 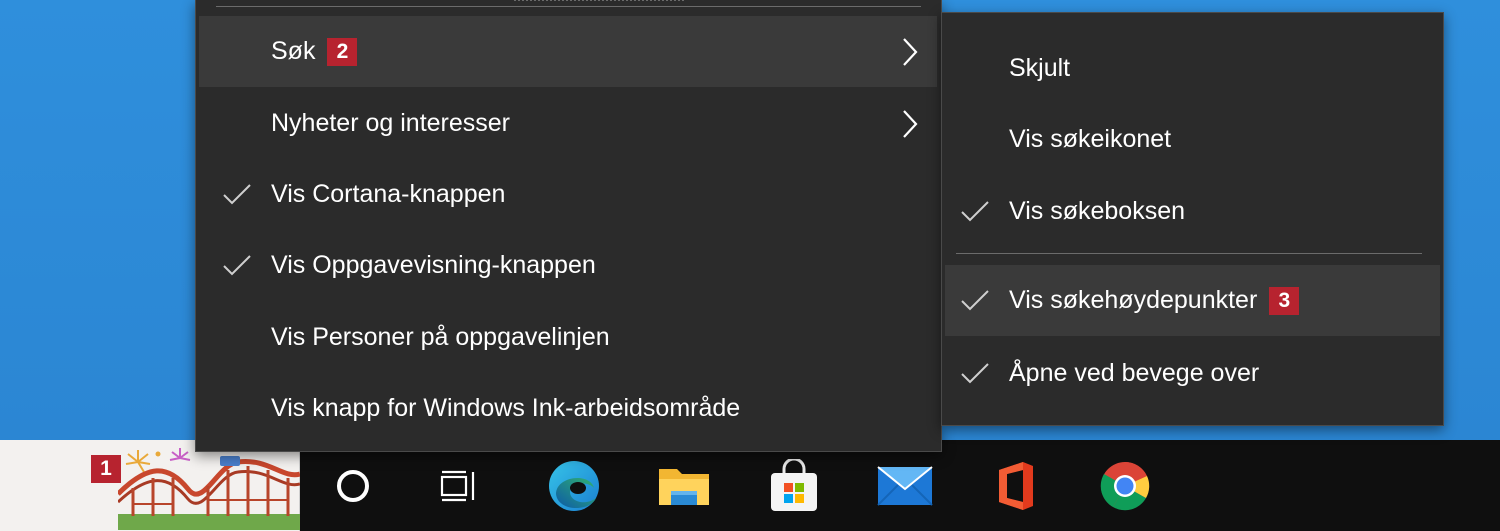 I want to click on menu-item-news-and-interests: Nyheter og interesser, so click(x=568, y=123).